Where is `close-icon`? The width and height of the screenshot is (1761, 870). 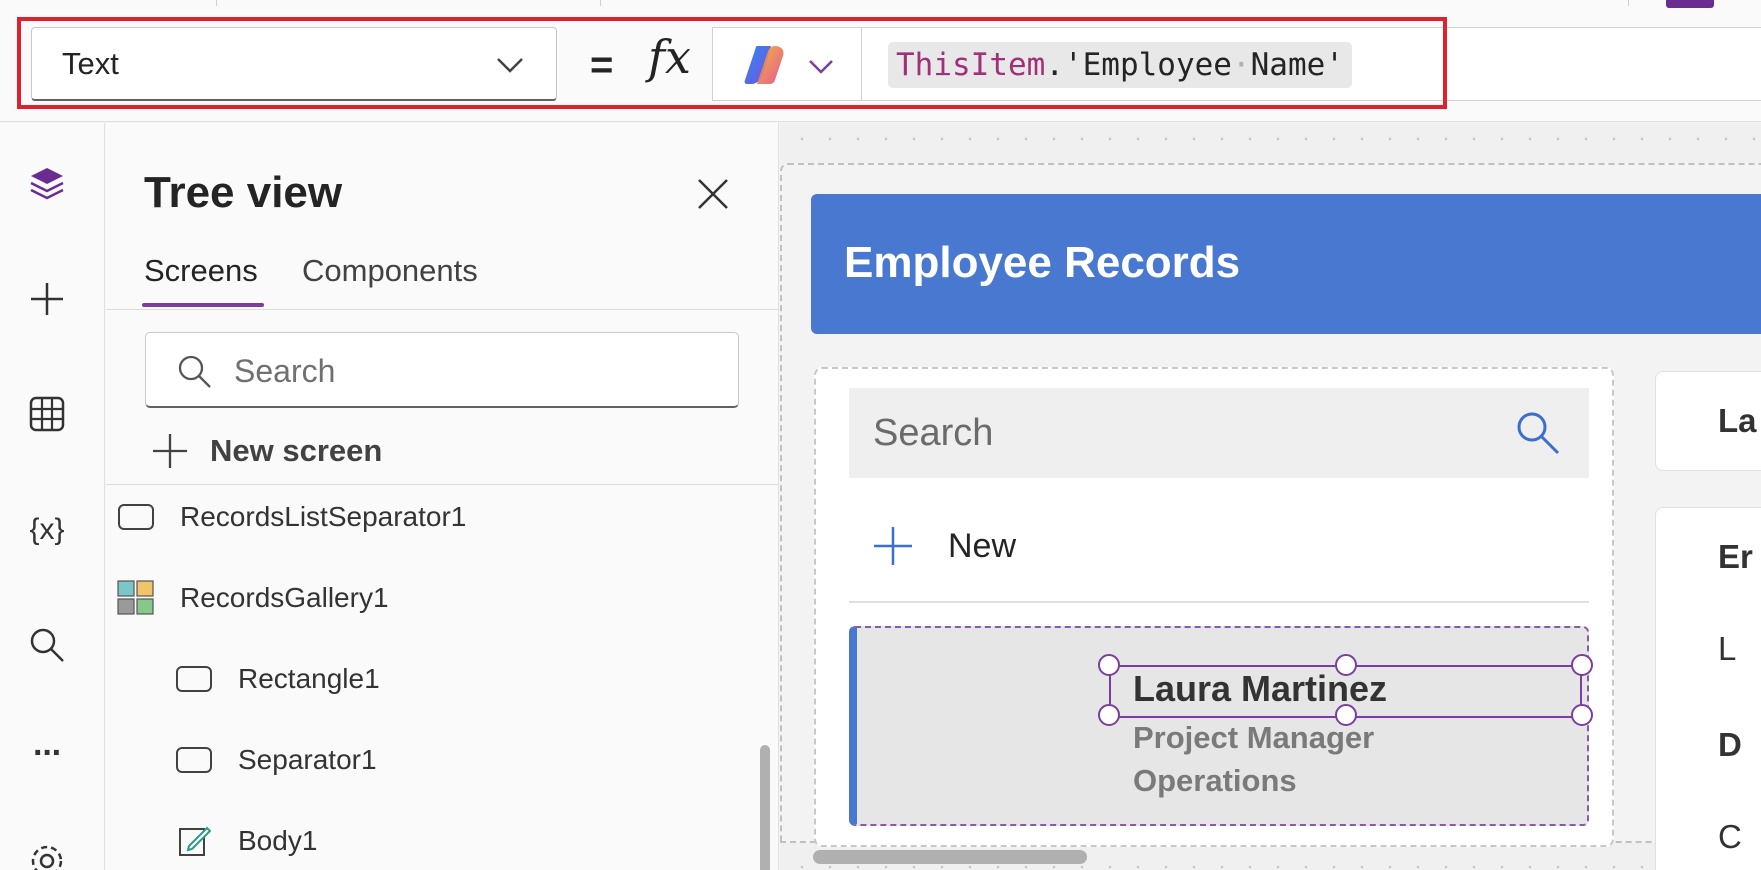 close-icon is located at coordinates (713, 194).